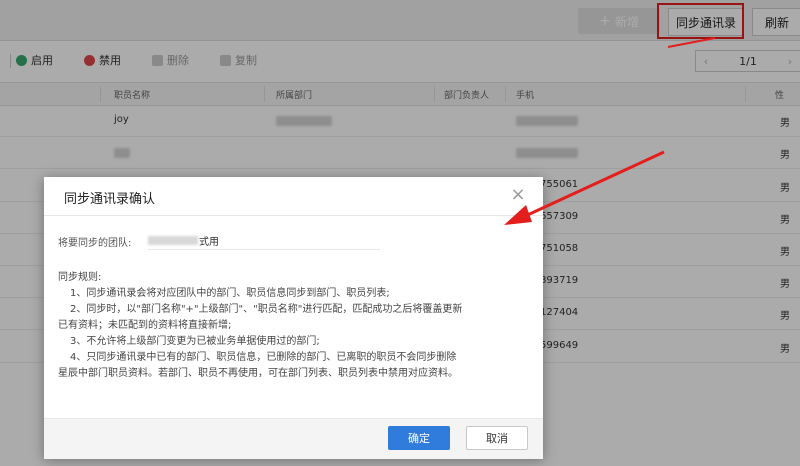 This screenshot has height=466, width=800. Describe the element at coordinates (230, 293) in the screenshot. I see `rule-line: 1、同步通讯录会将对应团队中的部门、职员信息同步到部门、职员列表;` at that location.